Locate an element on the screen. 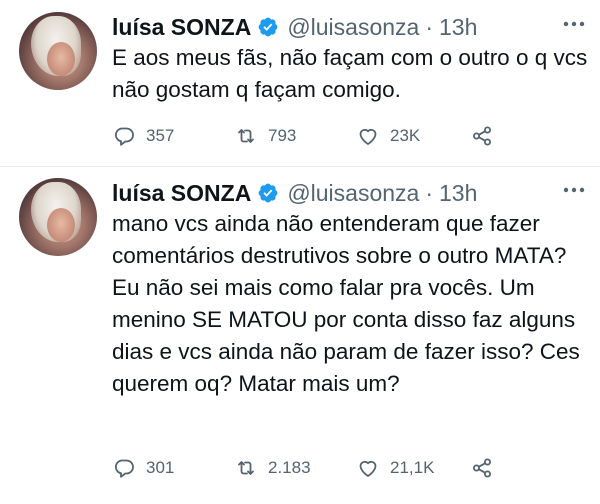 The width and height of the screenshot is (600, 504). like-button: 21,1K is located at coordinates (395, 468).